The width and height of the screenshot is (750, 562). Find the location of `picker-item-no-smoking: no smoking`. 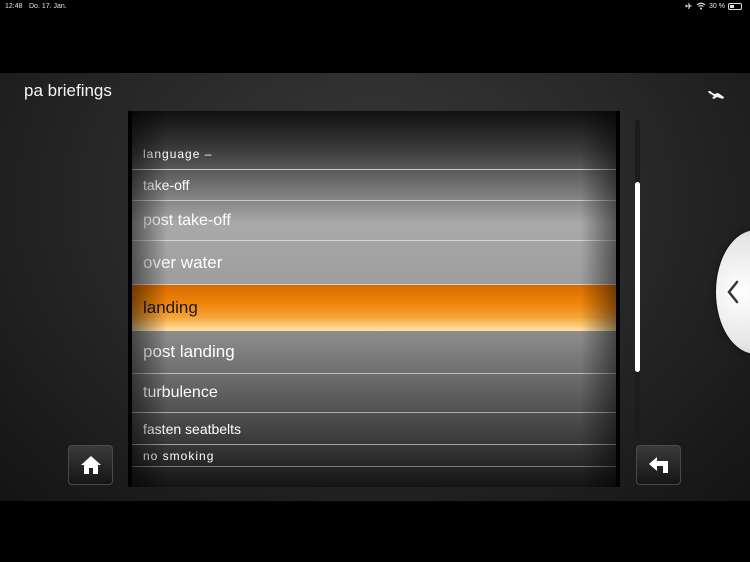

picker-item-no-smoking: no smoking is located at coordinates (374, 456).